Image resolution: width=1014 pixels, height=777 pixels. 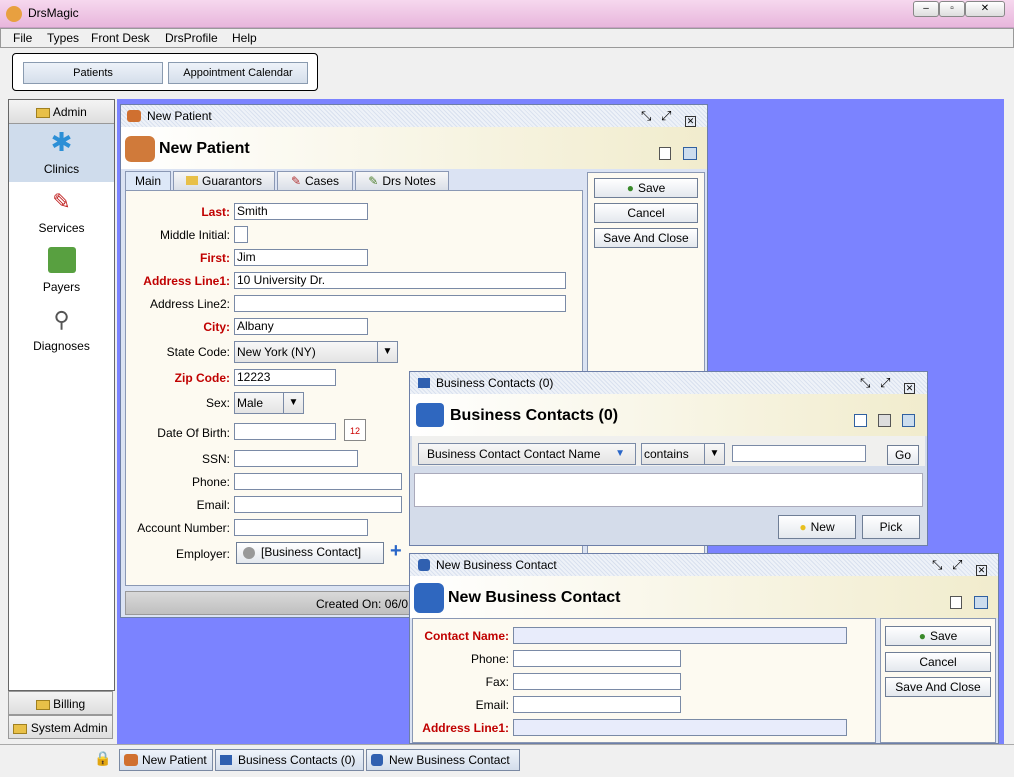 I want to click on first-name-input: Jim, so click(x=301, y=257).